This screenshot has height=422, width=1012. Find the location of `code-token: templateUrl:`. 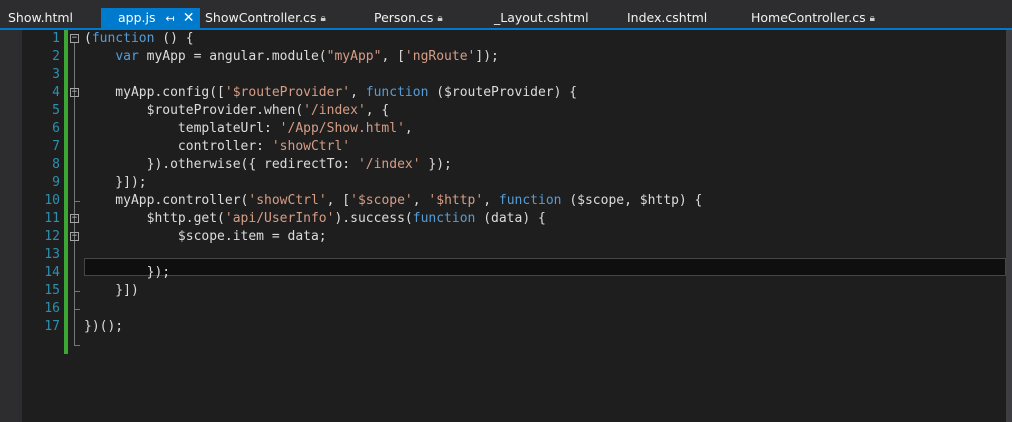

code-token: templateUrl: is located at coordinates (182, 128).